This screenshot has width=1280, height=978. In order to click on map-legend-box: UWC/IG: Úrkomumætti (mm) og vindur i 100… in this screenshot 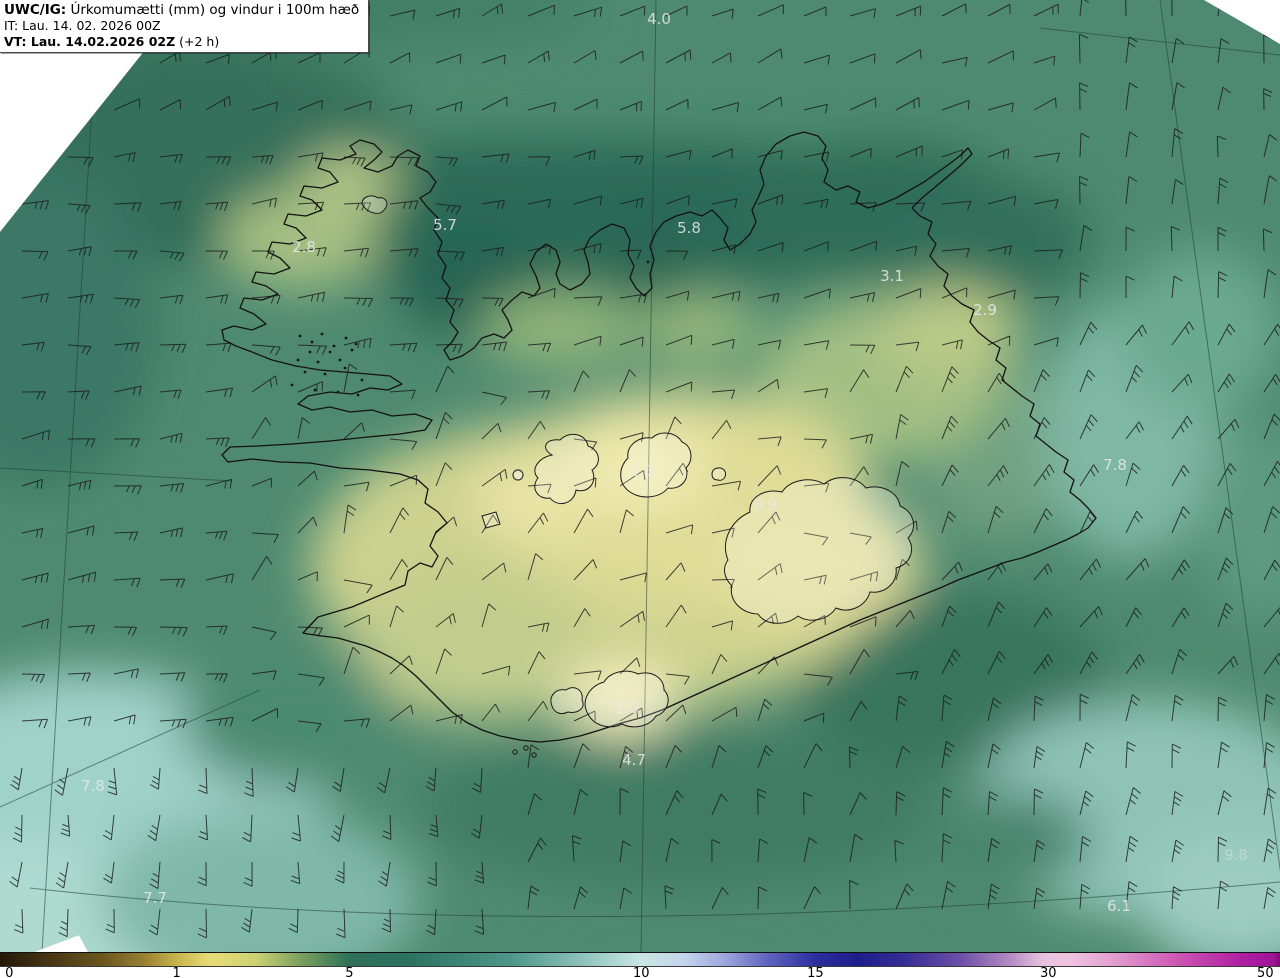, I will do `click(185, 26)`.